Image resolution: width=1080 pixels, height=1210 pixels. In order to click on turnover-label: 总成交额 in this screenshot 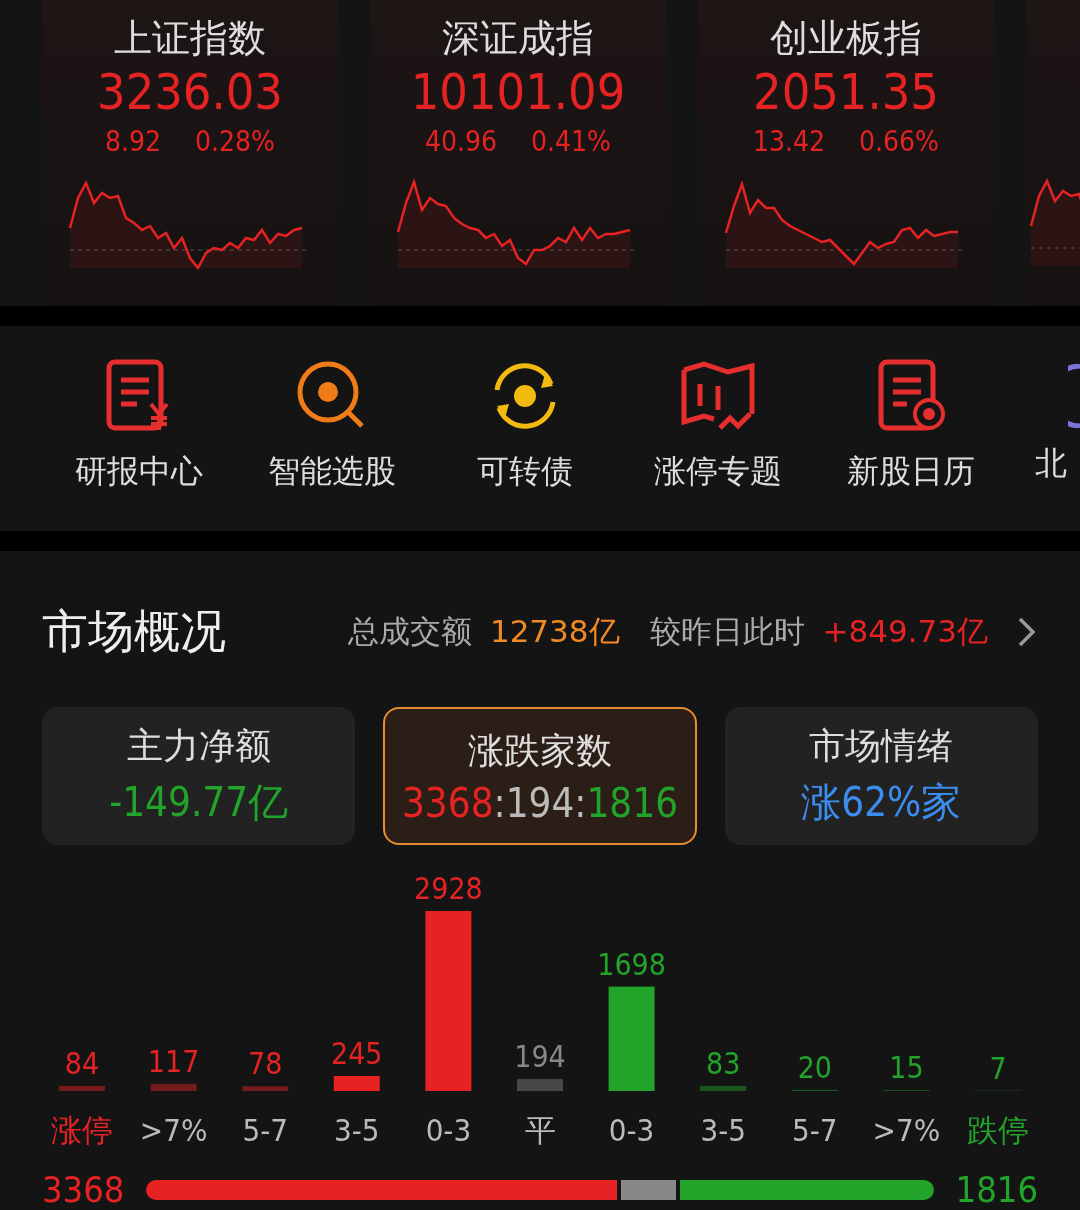, I will do `click(409, 631)`.